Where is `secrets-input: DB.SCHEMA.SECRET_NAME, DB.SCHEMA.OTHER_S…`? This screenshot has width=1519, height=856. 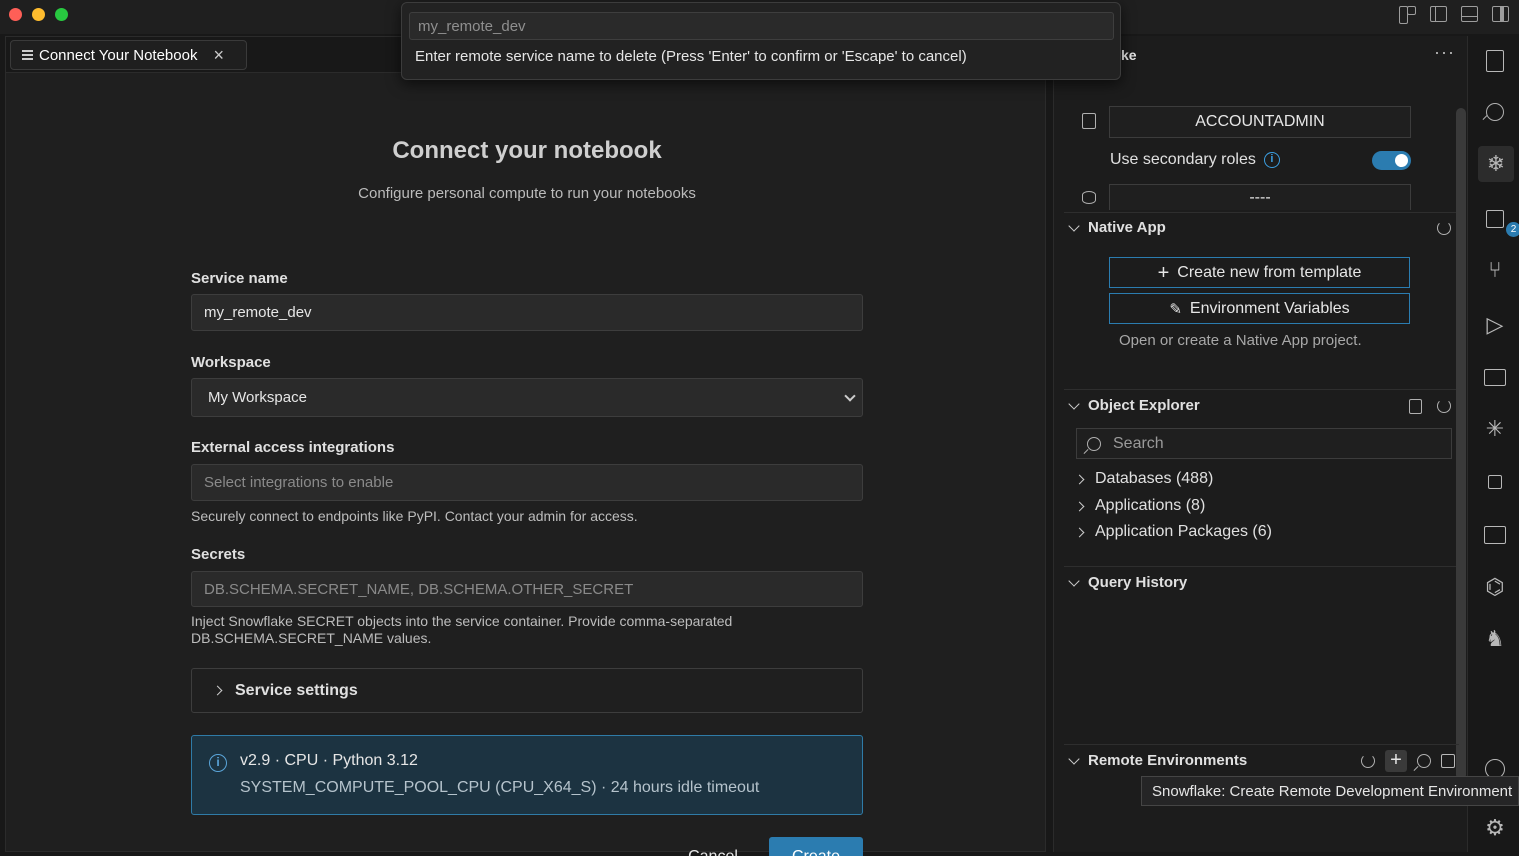
secrets-input: DB.SCHEMA.SECRET_NAME, DB.SCHEMA.OTHER_S… is located at coordinates (527, 589).